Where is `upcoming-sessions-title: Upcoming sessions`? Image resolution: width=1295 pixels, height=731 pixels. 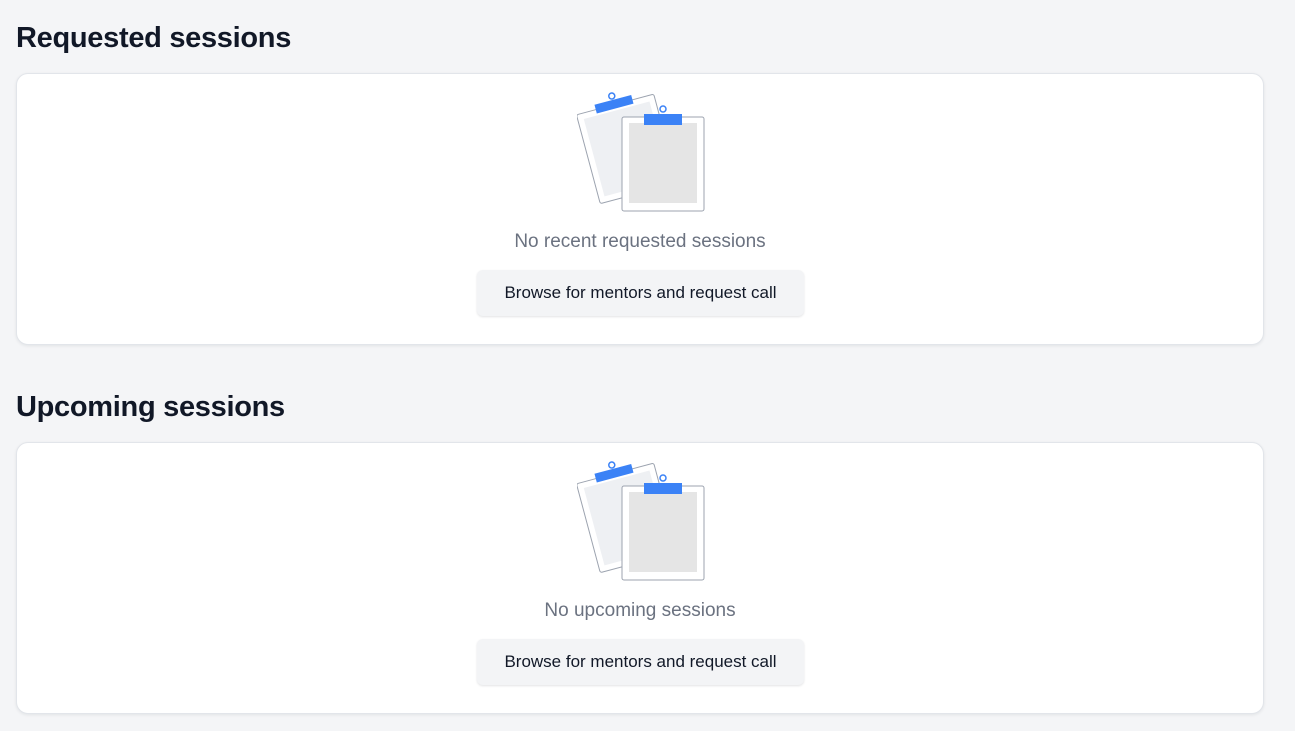 upcoming-sessions-title: Upcoming sessions is located at coordinates (150, 407).